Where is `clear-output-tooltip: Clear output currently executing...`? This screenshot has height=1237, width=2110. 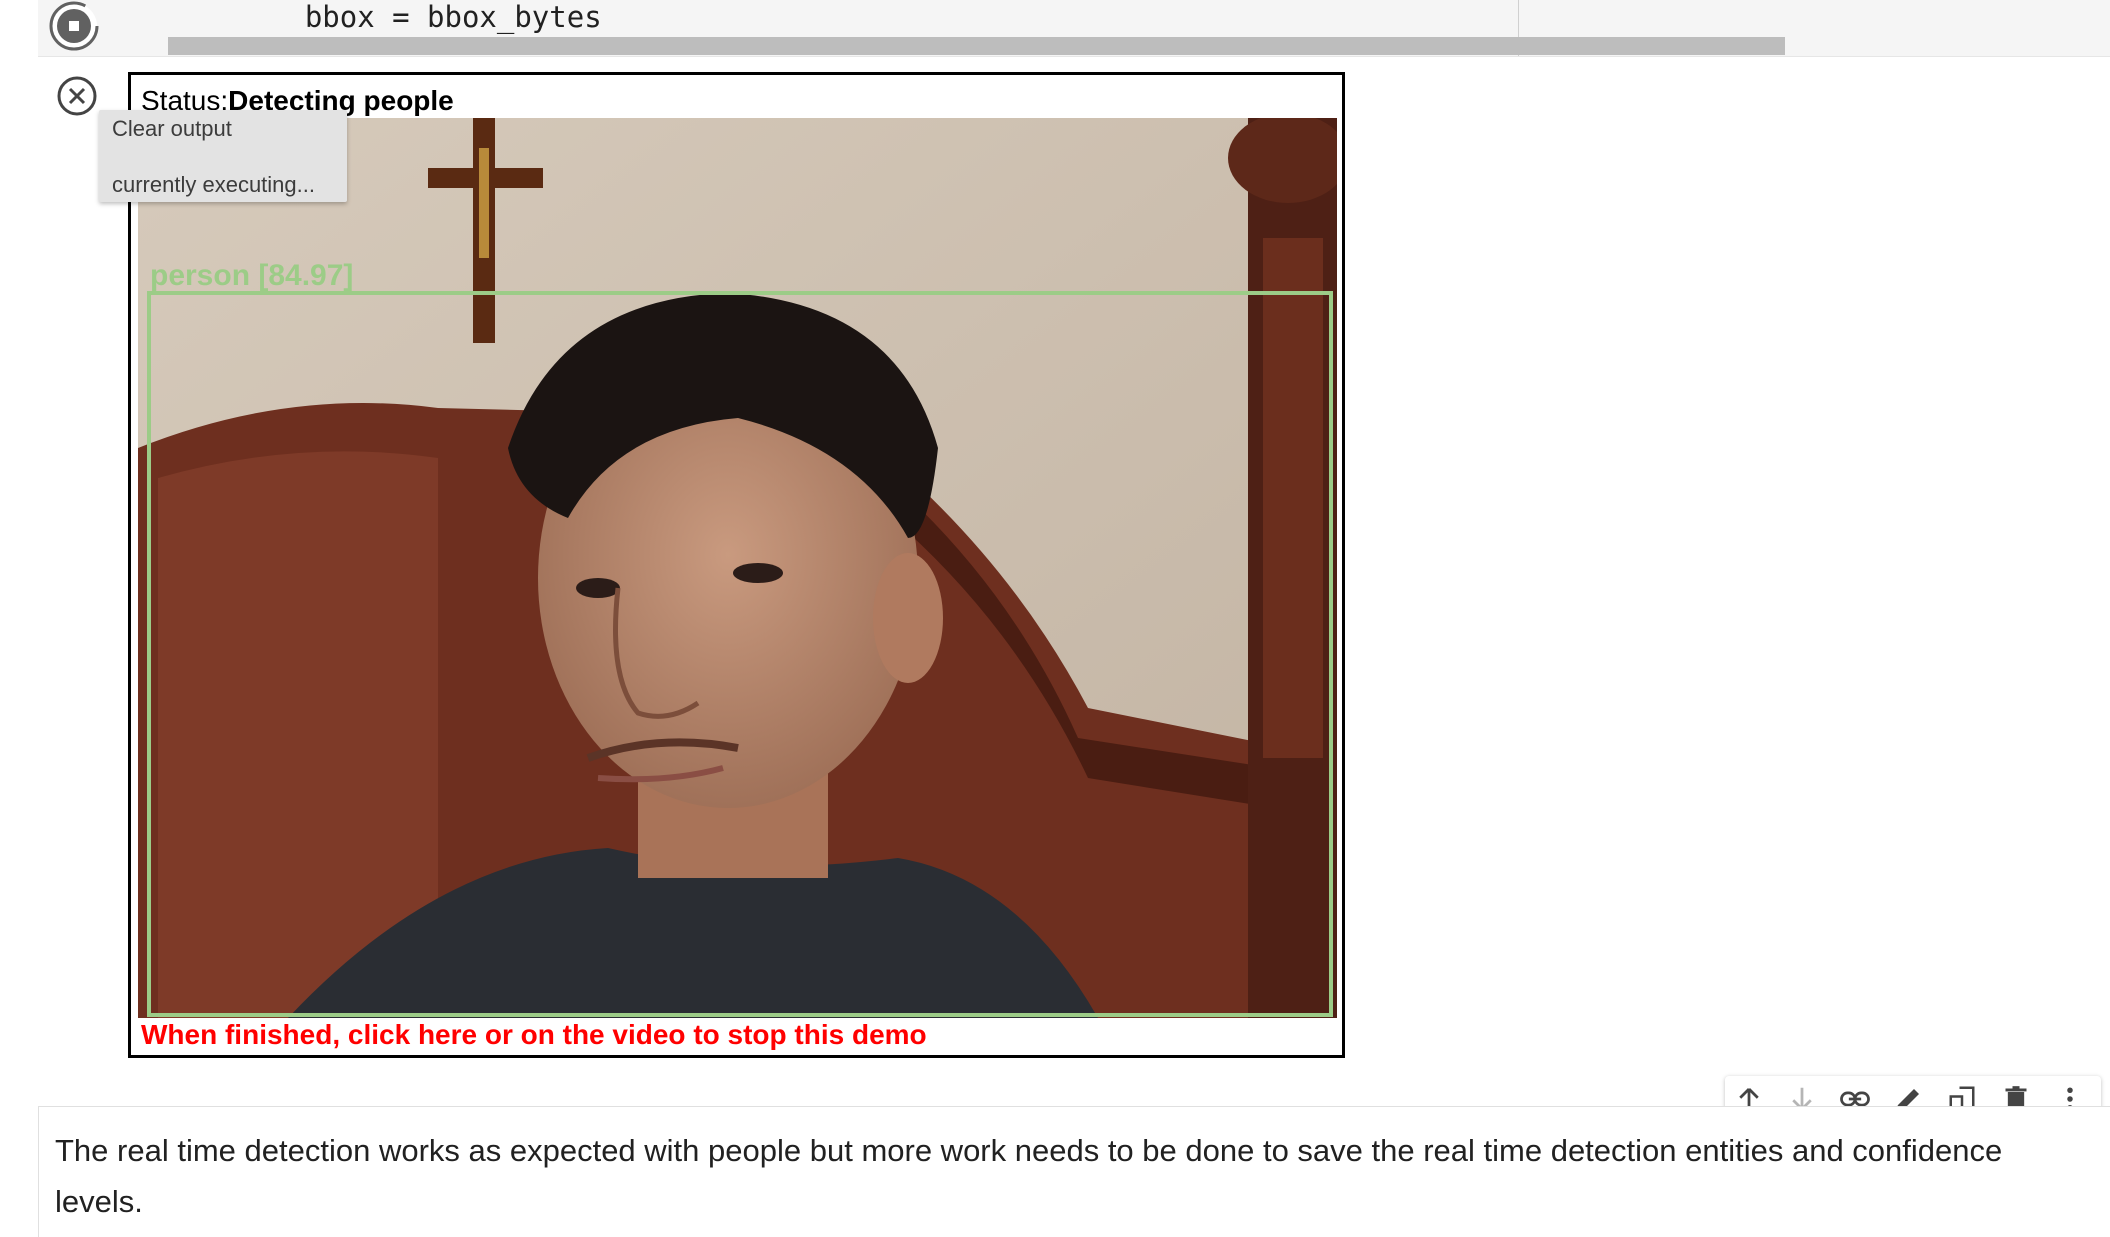
clear-output-tooltip: Clear output currently executing... is located at coordinates (223, 156).